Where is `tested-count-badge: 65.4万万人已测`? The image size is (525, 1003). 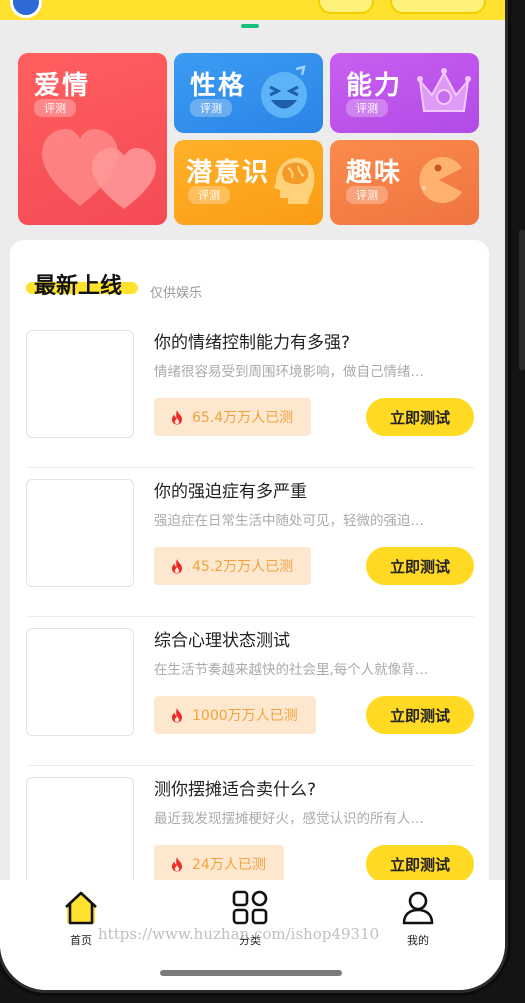 tested-count-badge: 65.4万万人已测 is located at coordinates (233, 417).